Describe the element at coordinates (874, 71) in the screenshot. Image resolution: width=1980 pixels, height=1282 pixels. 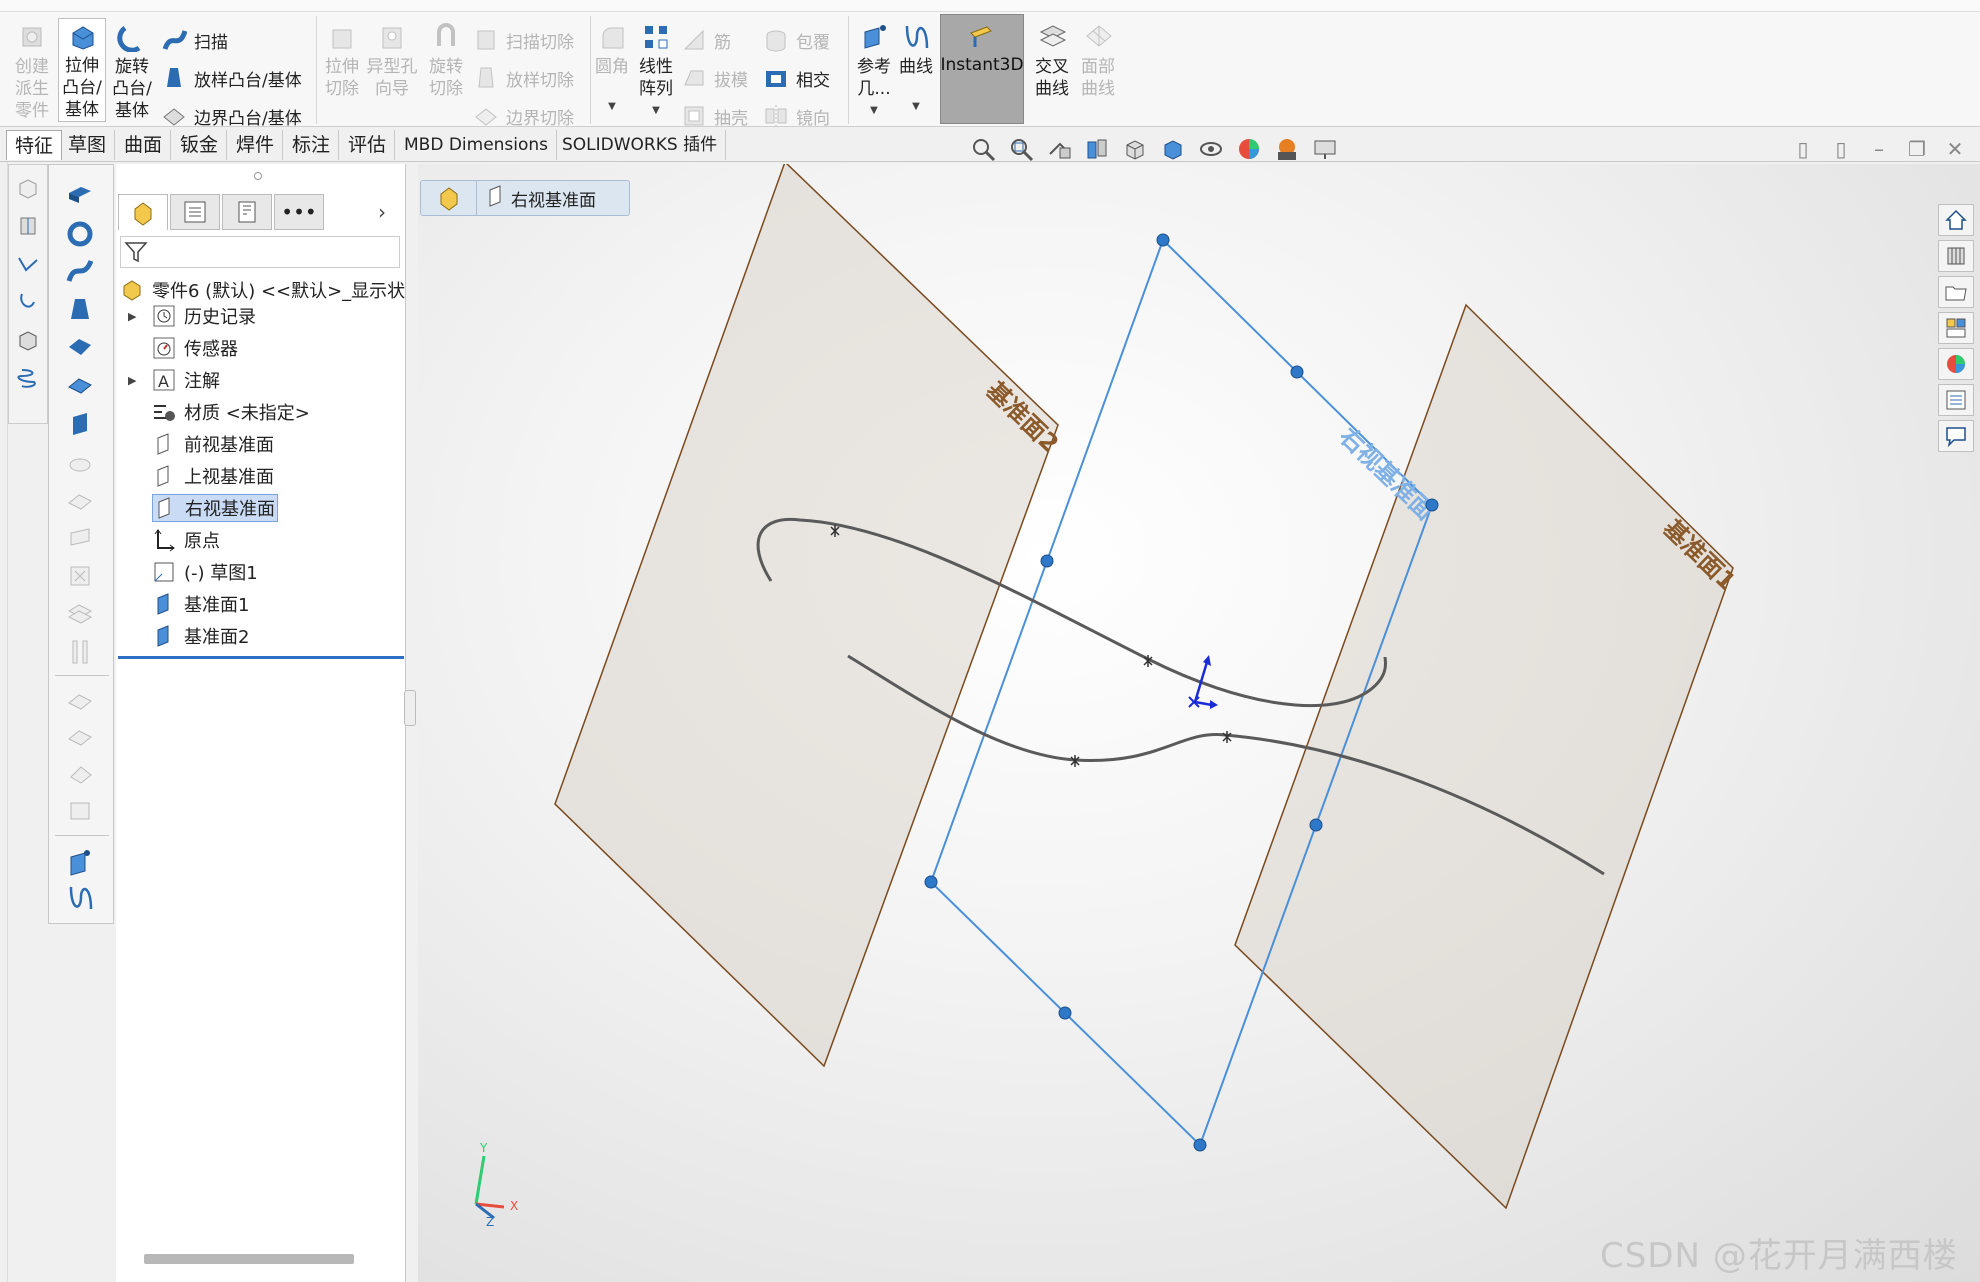
I see `reference-geometry-button: 参考 几... ▼` at that location.